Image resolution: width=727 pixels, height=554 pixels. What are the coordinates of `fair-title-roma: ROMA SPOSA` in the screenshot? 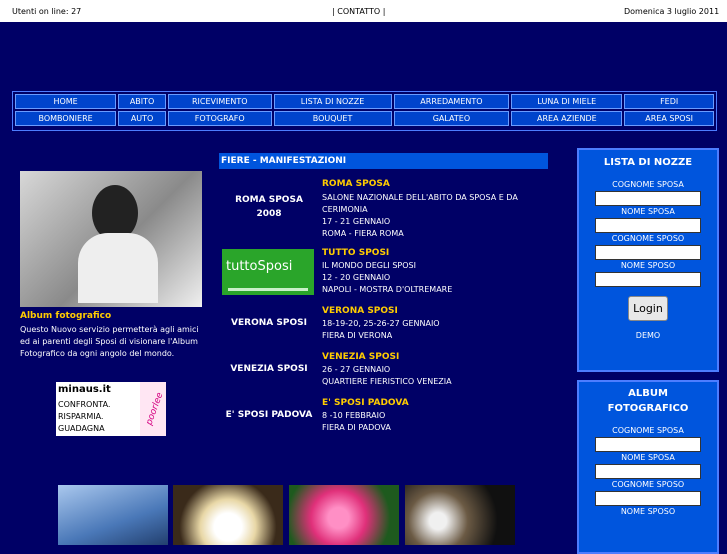 It's located at (356, 184).